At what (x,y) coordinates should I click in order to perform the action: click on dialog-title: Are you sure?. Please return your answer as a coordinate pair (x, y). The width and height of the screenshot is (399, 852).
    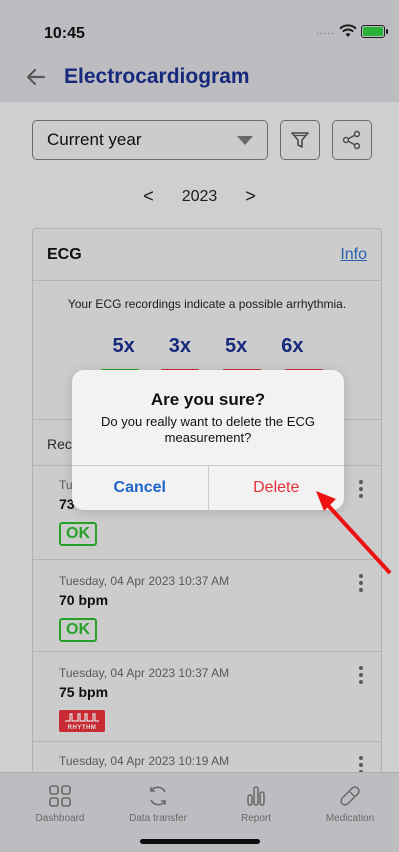
    Looking at the image, I should click on (208, 399).